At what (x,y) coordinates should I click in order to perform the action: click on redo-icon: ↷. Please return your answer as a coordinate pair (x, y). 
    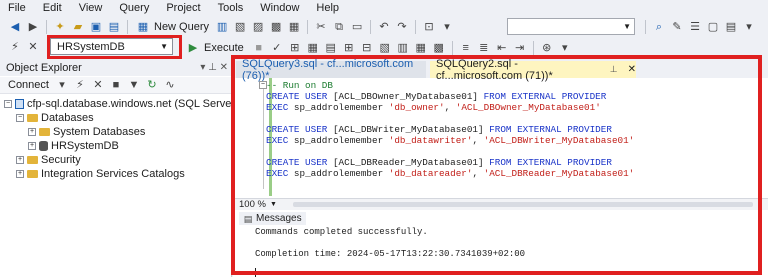
    Looking at the image, I should click on (402, 27).